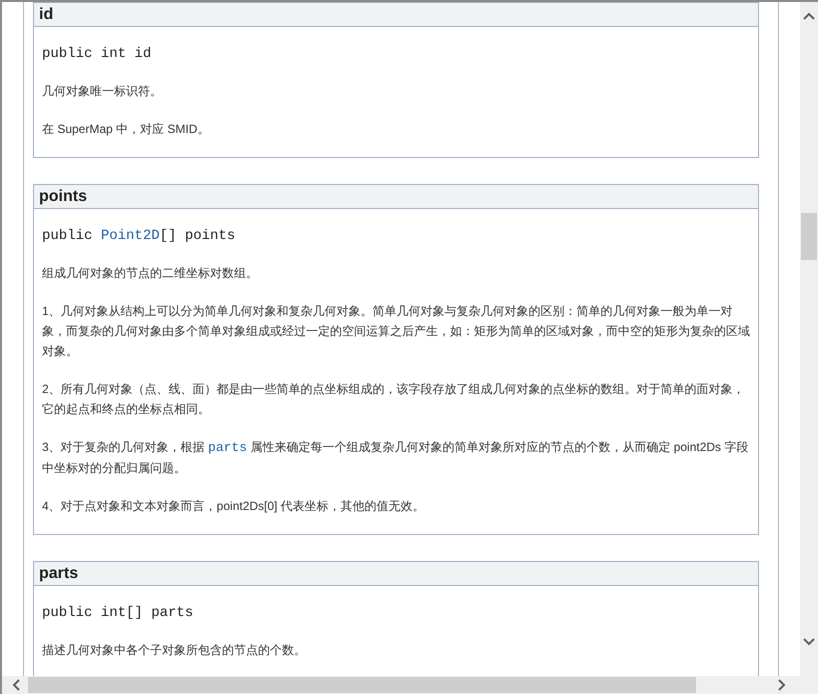 This screenshot has height=694, width=818. Describe the element at coordinates (97, 54) in the screenshot. I see `code-signature: public int id` at that location.